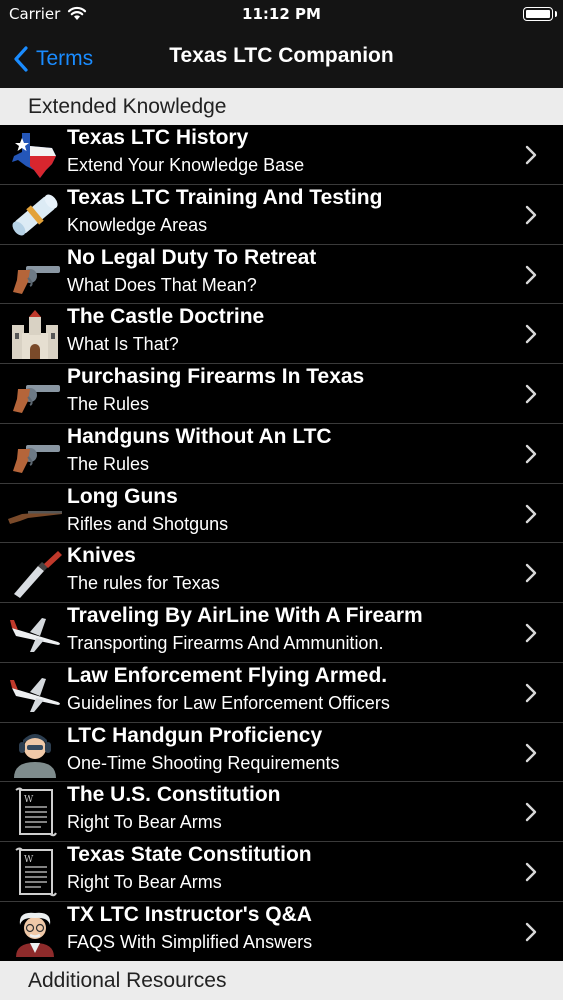 This screenshot has height=1000, width=563. What do you see at coordinates (123, 344) in the screenshot?
I see `item-subtitle: What Is That?` at bounding box center [123, 344].